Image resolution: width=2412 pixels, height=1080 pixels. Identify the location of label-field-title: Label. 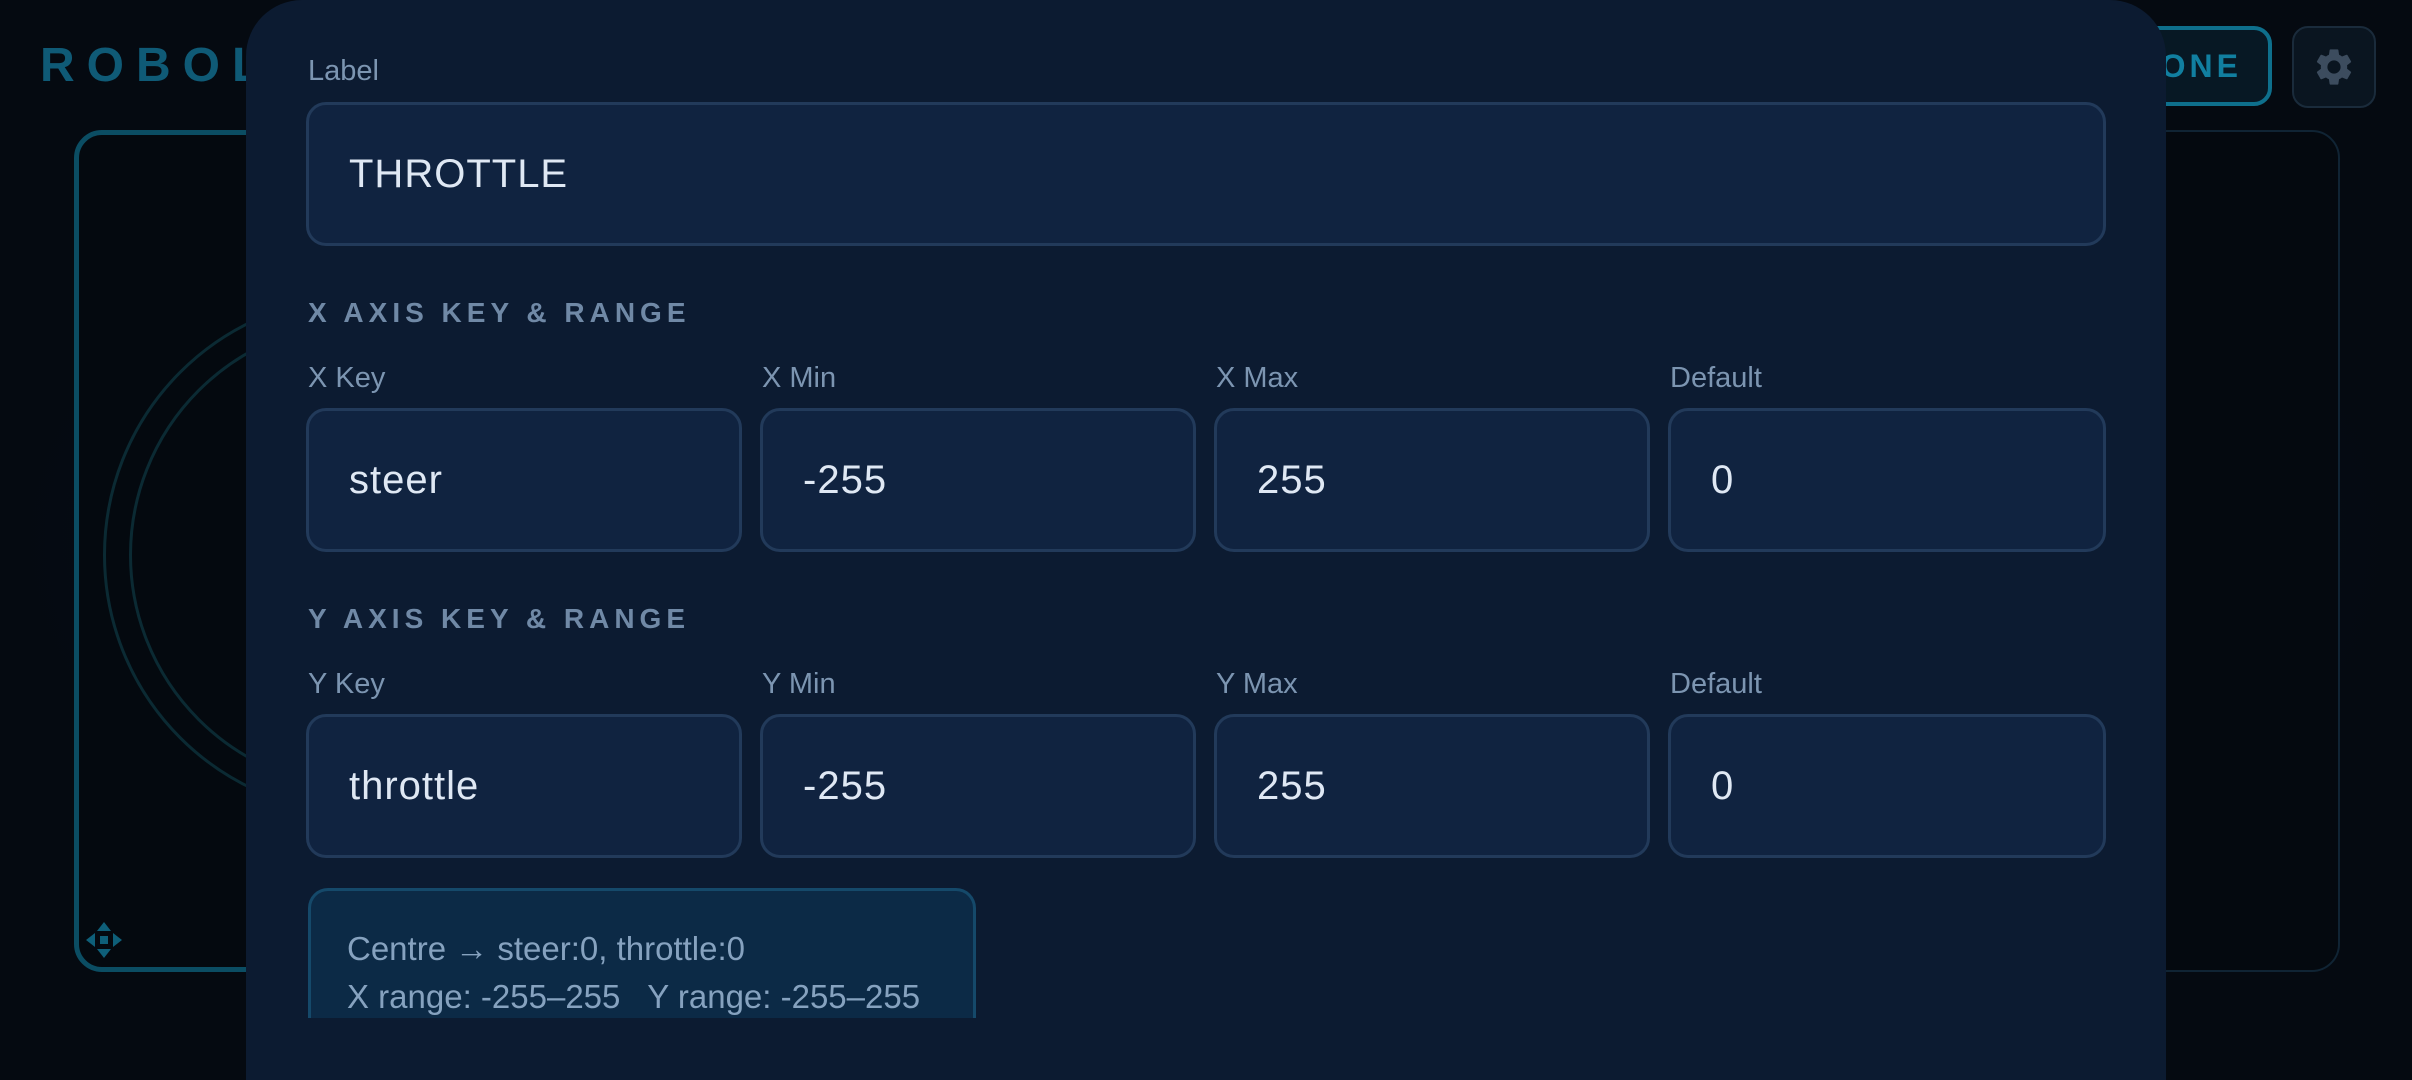
(343, 71).